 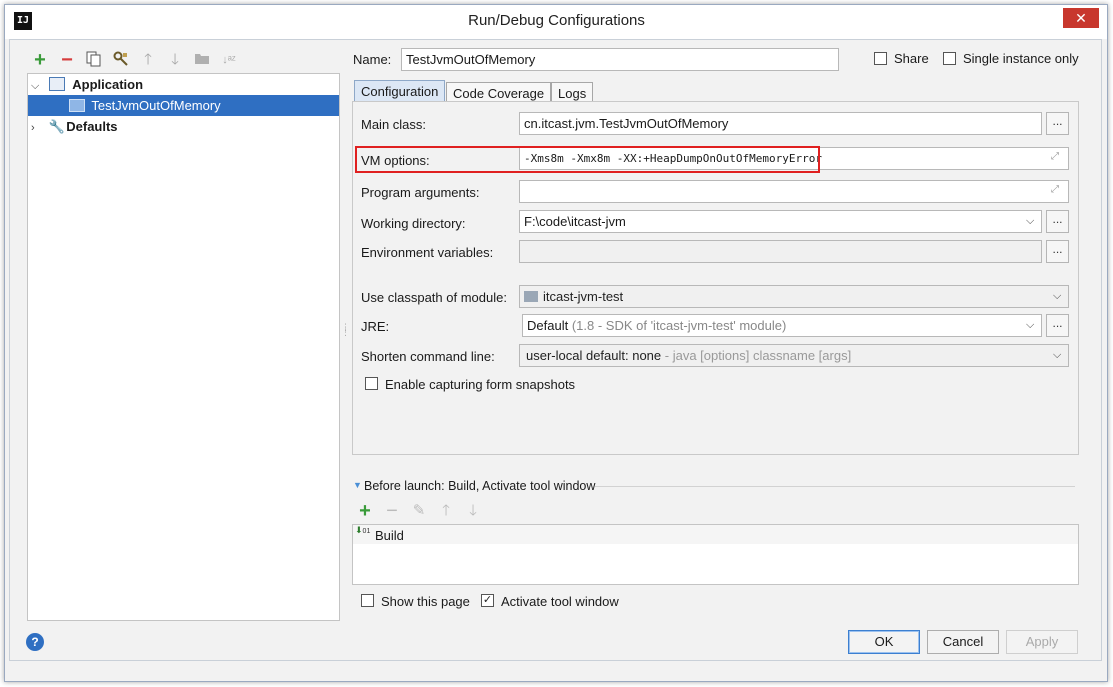 I want to click on capture-snapshots-checkbox, so click(x=371, y=383).